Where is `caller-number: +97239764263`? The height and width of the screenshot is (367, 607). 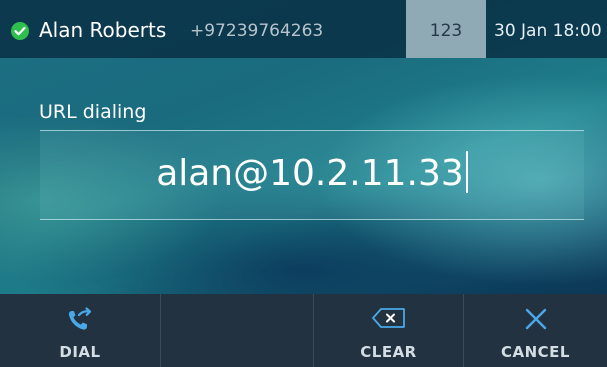
caller-number: +97239764263 is located at coordinates (257, 31).